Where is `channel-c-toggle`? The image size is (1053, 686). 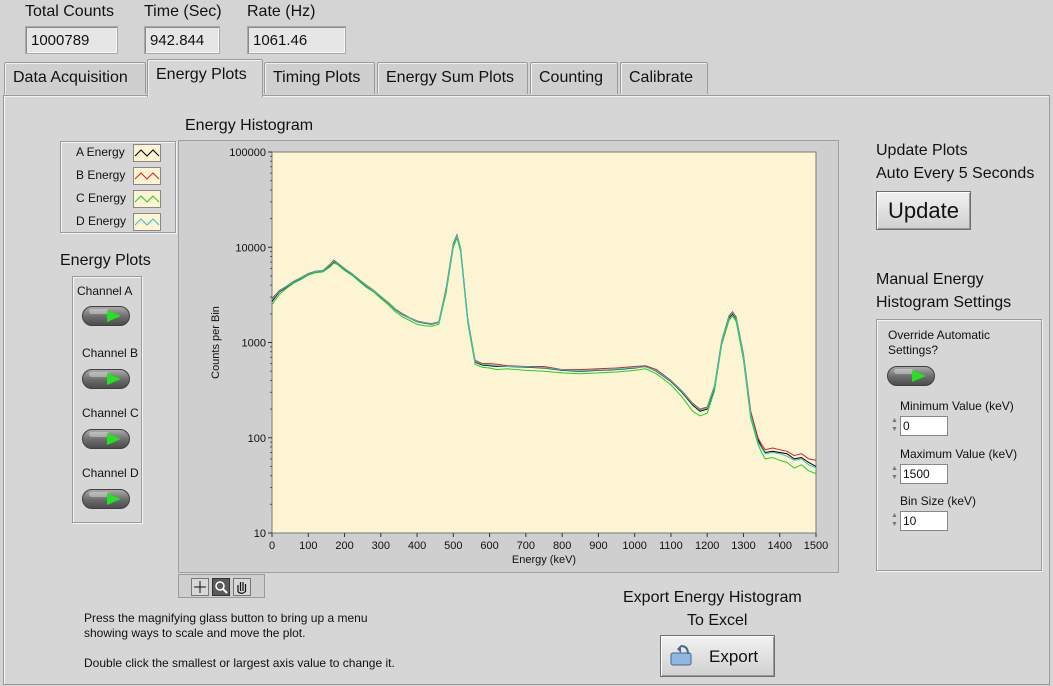 channel-c-toggle is located at coordinates (106, 439).